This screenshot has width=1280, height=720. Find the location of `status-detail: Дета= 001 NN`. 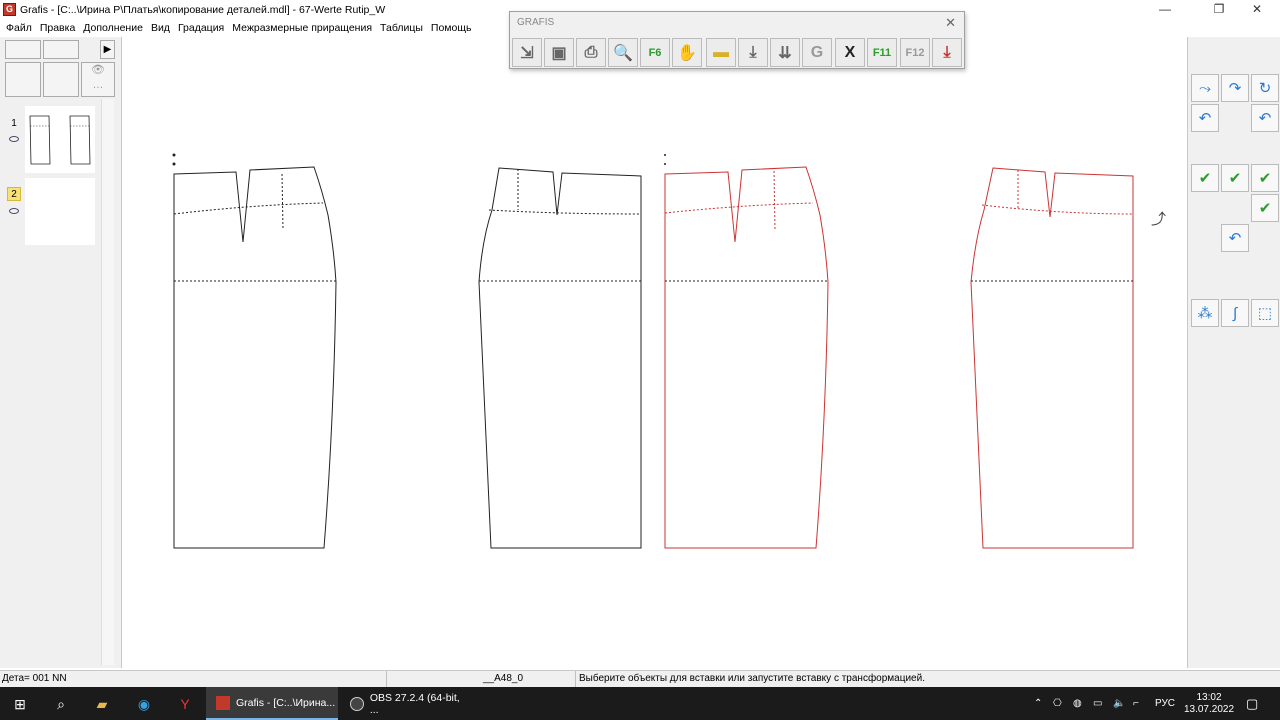

status-detail: Дета= 001 NN is located at coordinates (34, 678).